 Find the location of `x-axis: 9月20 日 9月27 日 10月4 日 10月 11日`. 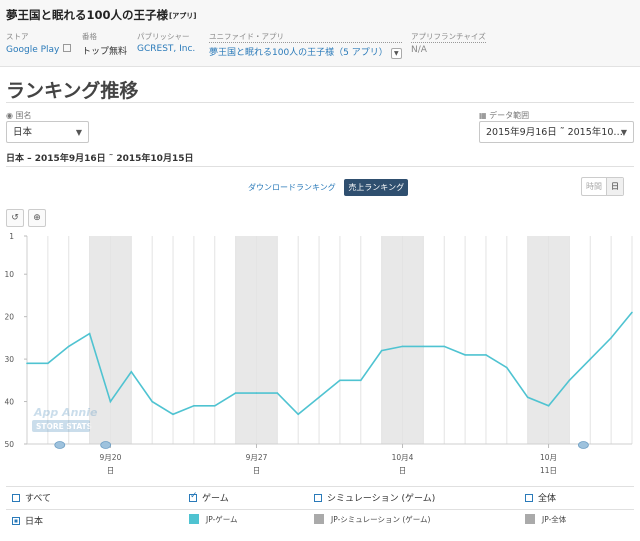

x-axis: 9月20 日 9月27 日 10月4 日 10月 11日 is located at coordinates (328, 459).